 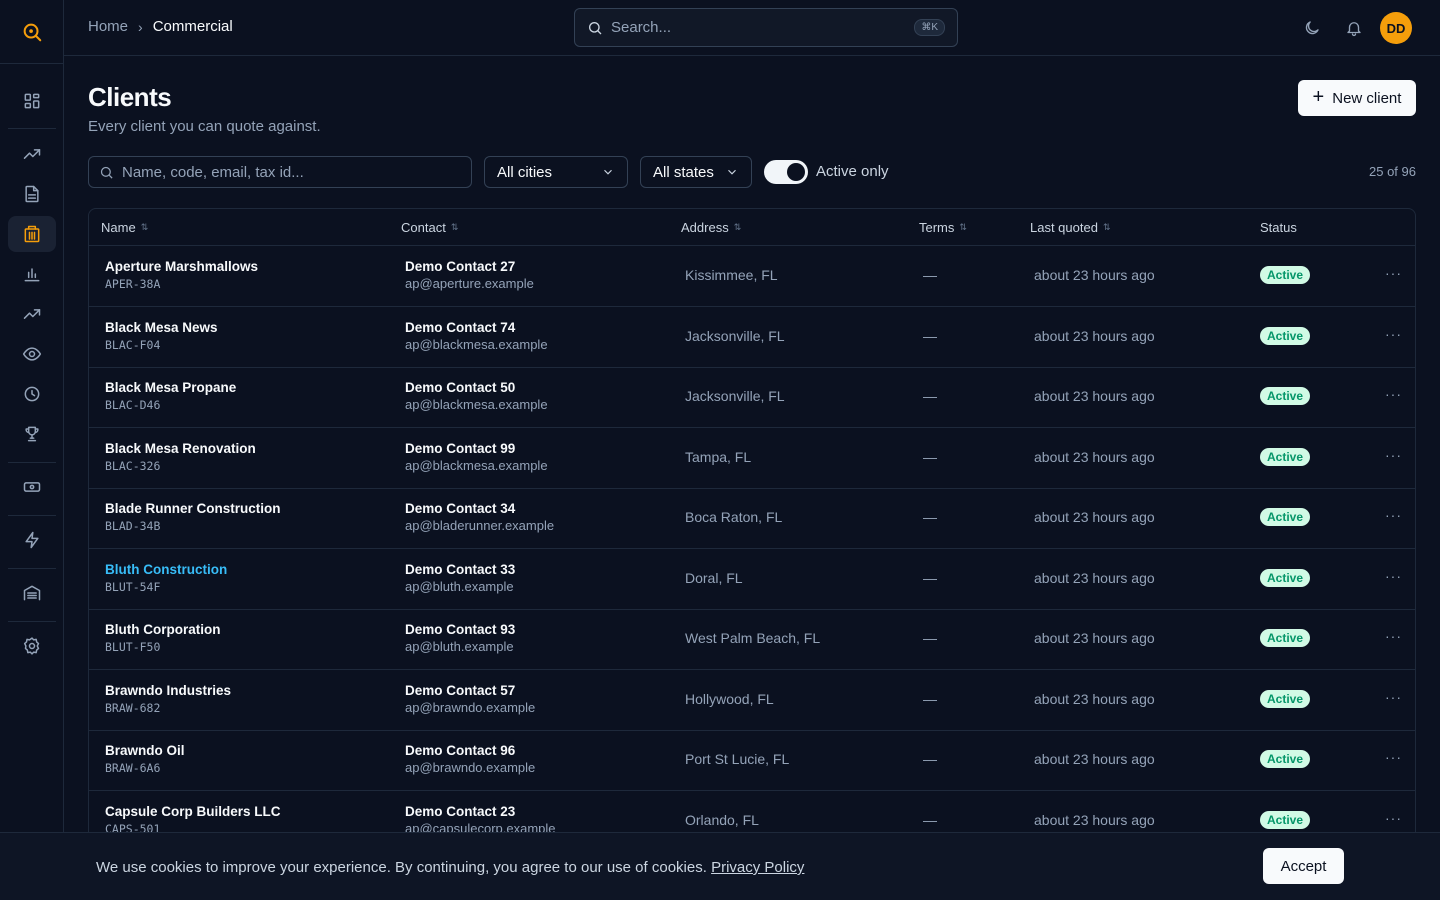 What do you see at coordinates (696, 172) in the screenshot?
I see `state-filter-select: All states` at bounding box center [696, 172].